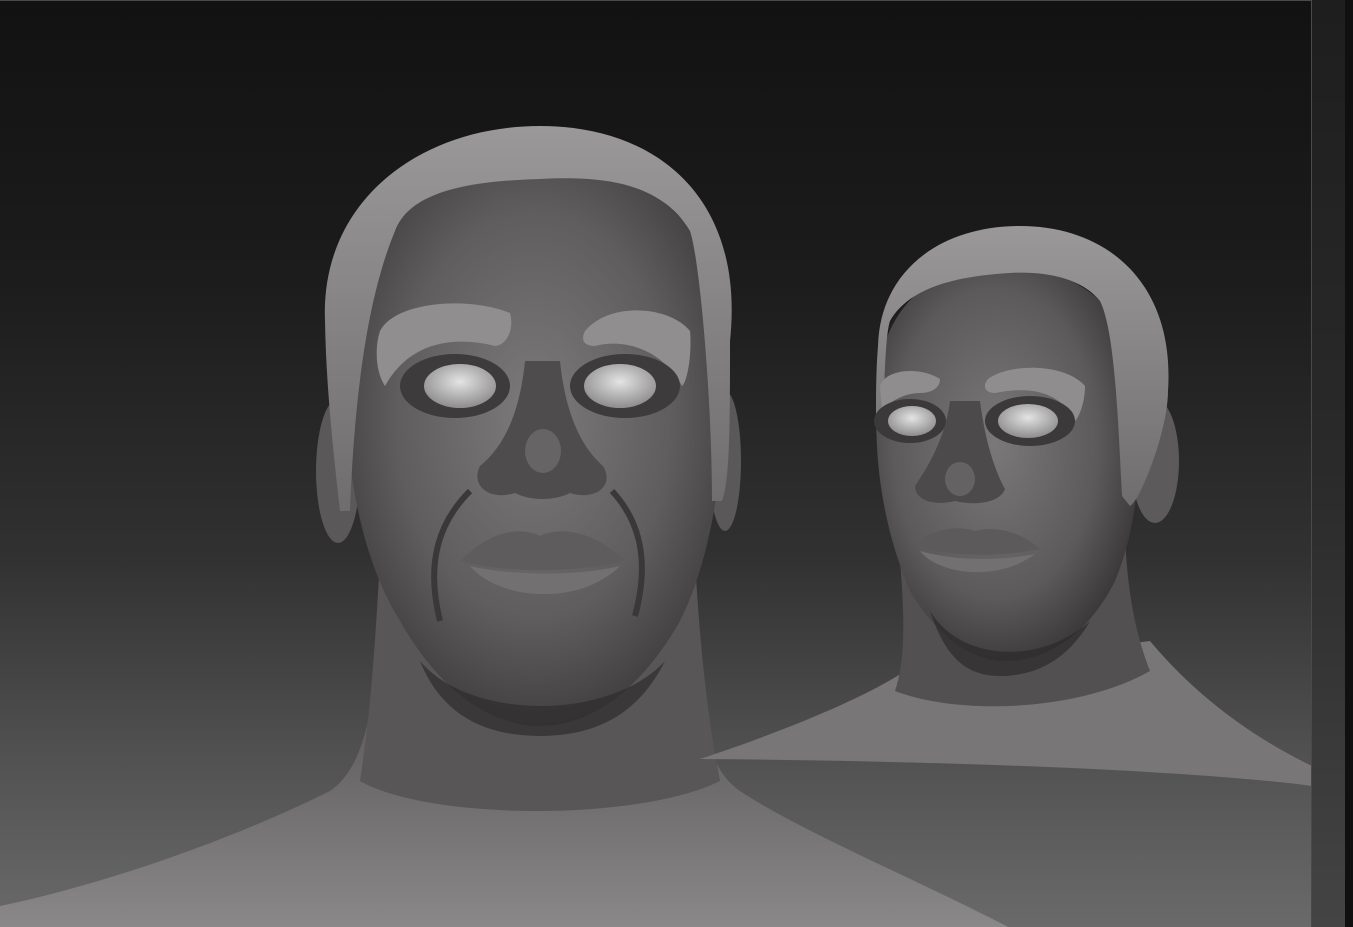  Describe the element at coordinates (460, 386) in the screenshot. I see `front-eye-left` at that location.